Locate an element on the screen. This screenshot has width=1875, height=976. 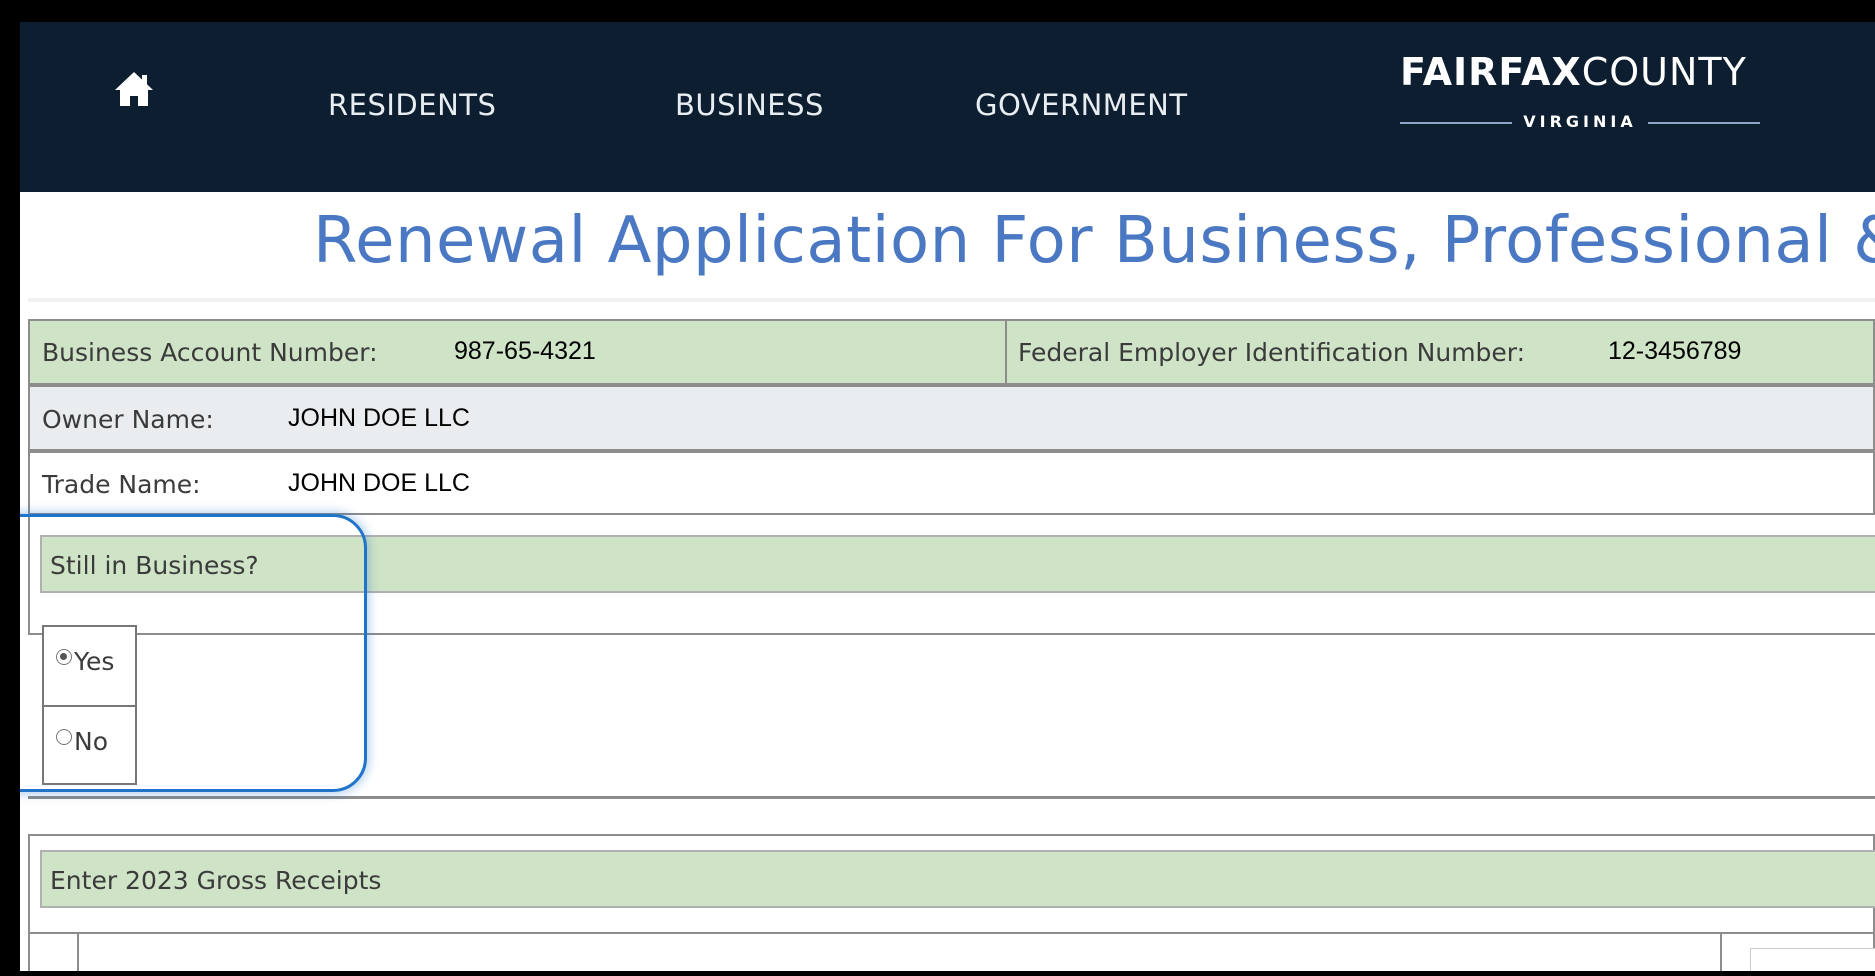
owner-name-row: Owner Name: JOHN DOE LLC is located at coordinates (951, 418).